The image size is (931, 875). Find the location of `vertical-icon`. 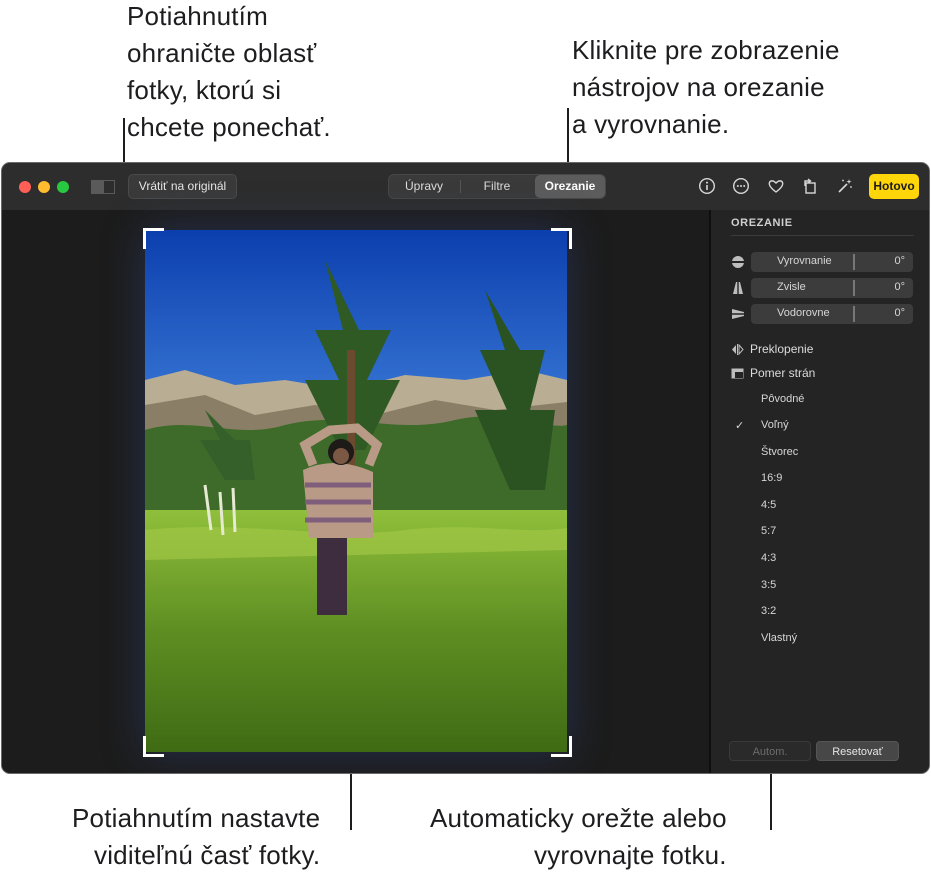

vertical-icon is located at coordinates (738, 288).